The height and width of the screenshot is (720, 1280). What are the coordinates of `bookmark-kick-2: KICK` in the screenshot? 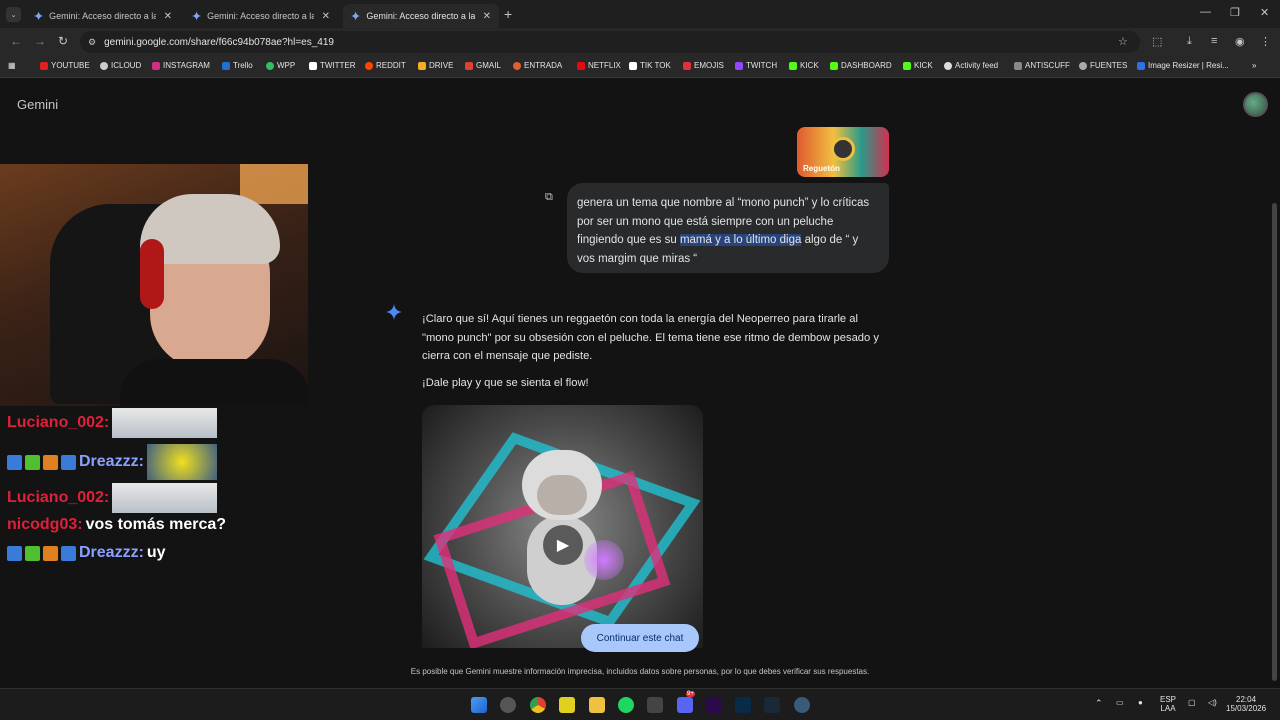 It's located at (918, 65).